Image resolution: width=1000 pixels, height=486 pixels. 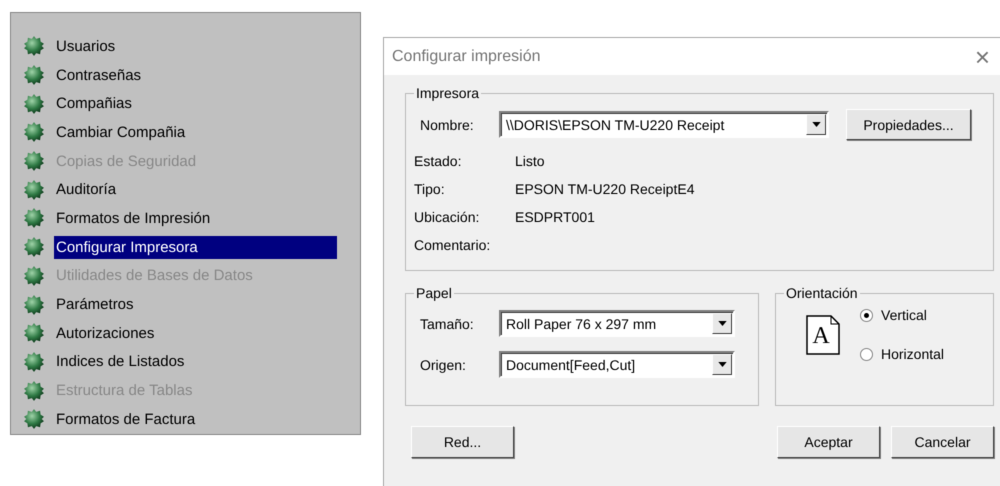 What do you see at coordinates (617, 364) in the screenshot?
I see `paper-dropdown: Document[Feed,Cut]` at bounding box center [617, 364].